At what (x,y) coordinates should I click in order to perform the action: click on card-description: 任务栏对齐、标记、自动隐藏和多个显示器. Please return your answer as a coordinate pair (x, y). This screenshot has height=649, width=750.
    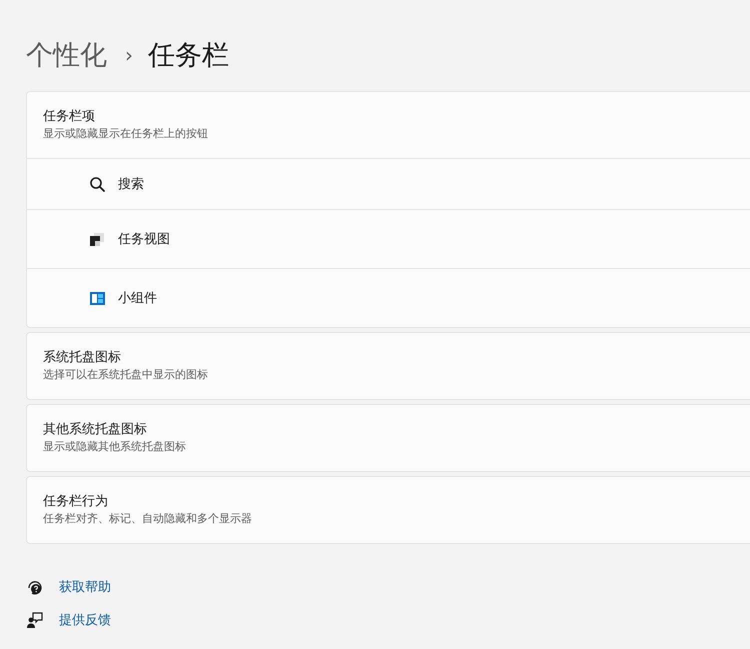
    Looking at the image, I should click on (148, 519).